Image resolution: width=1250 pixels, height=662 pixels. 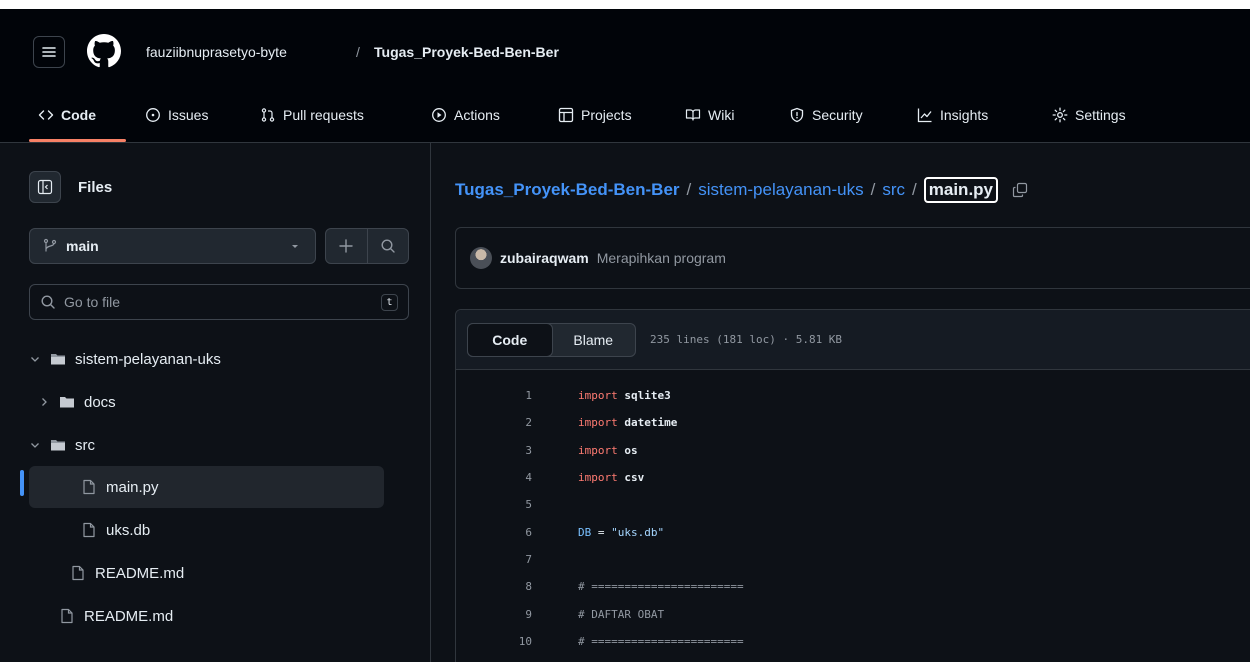 What do you see at coordinates (661, 258) in the screenshot?
I see `commit-message-link: Merapihkan program` at bounding box center [661, 258].